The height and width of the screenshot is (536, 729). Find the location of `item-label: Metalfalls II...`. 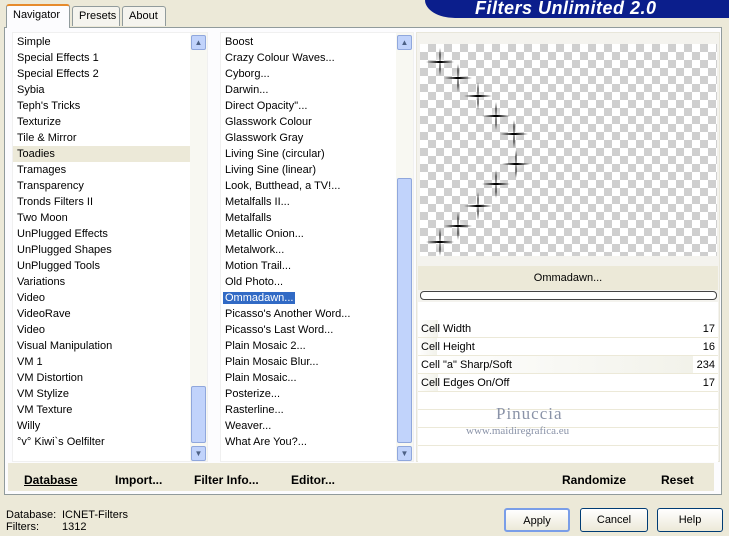

item-label: Metalfalls II... is located at coordinates (257, 202).